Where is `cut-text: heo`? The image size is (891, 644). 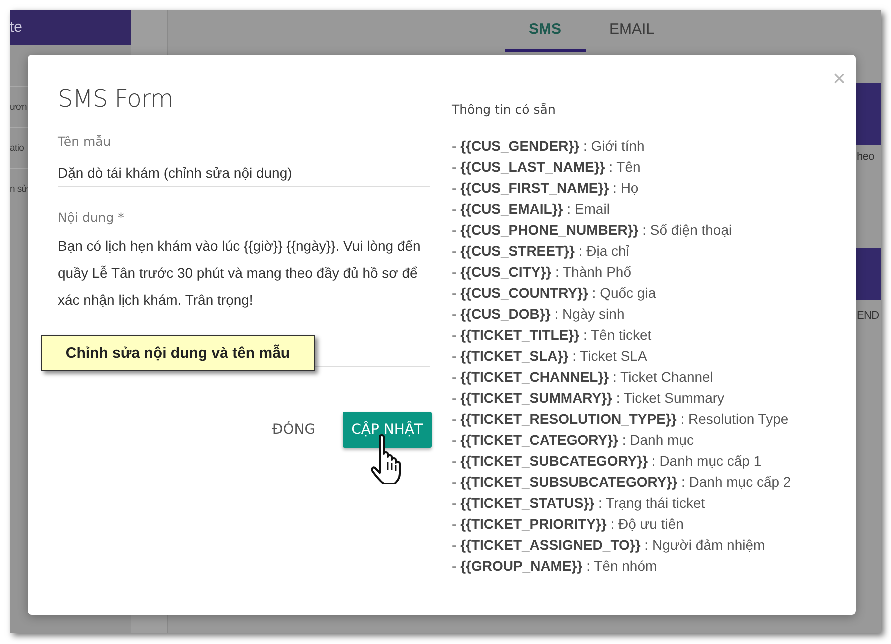 cut-text: heo is located at coordinates (865, 157).